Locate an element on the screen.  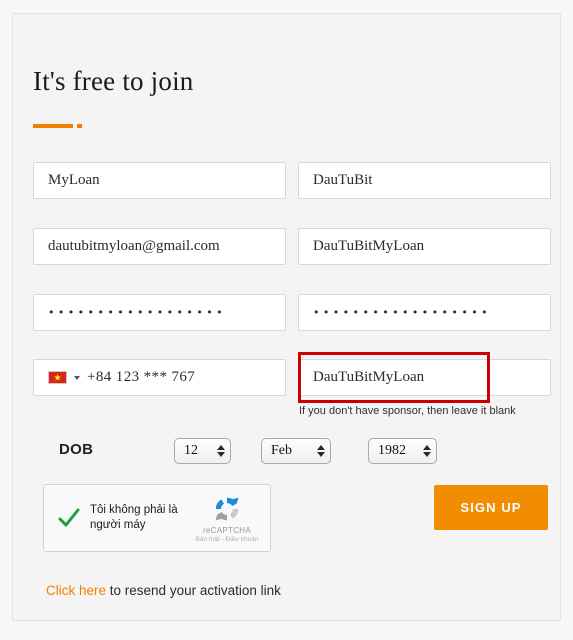
dob-year-value: 1982 is located at coordinates (392, 450).